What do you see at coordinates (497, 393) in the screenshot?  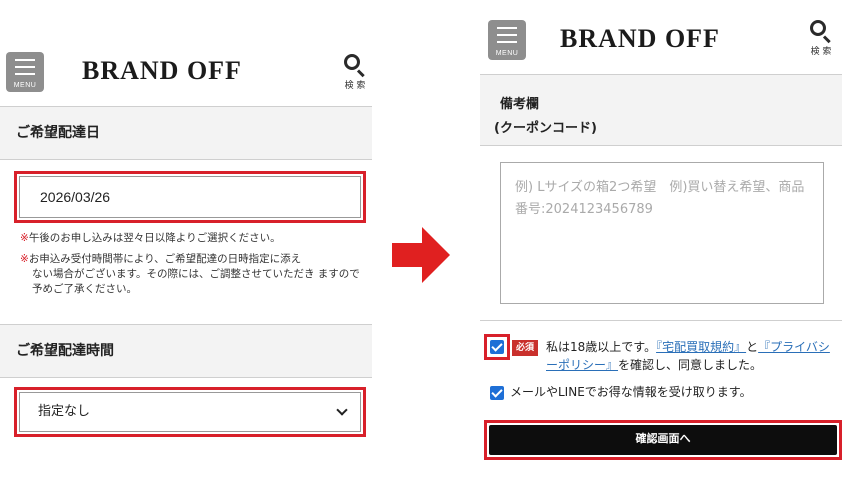 I see `newsletter-checkbox` at bounding box center [497, 393].